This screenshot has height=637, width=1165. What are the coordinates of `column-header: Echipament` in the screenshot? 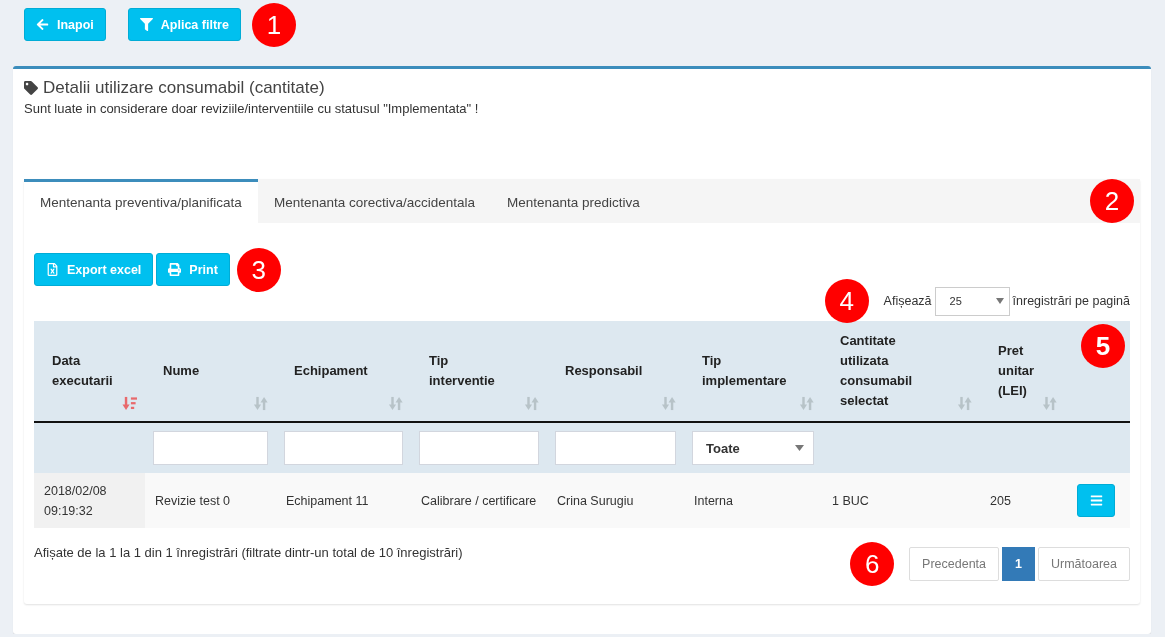 It's located at (331, 371).